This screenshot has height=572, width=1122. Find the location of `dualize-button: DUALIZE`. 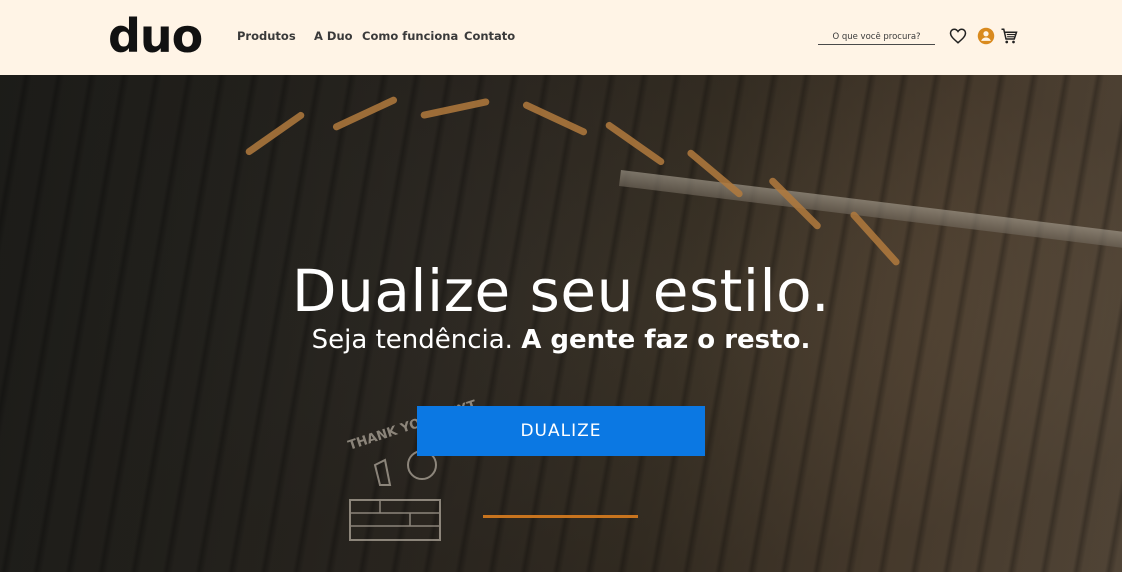

dualize-button: DUALIZE is located at coordinates (561, 431).